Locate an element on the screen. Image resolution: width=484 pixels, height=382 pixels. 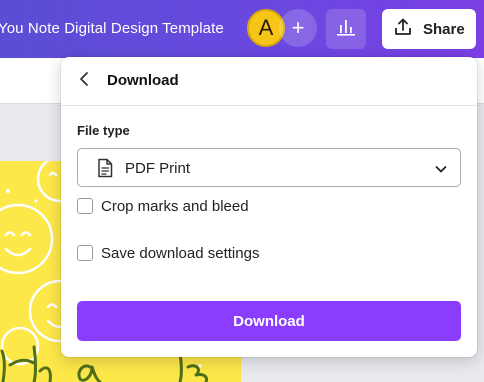
bar-chart-icon is located at coordinates (346, 29).